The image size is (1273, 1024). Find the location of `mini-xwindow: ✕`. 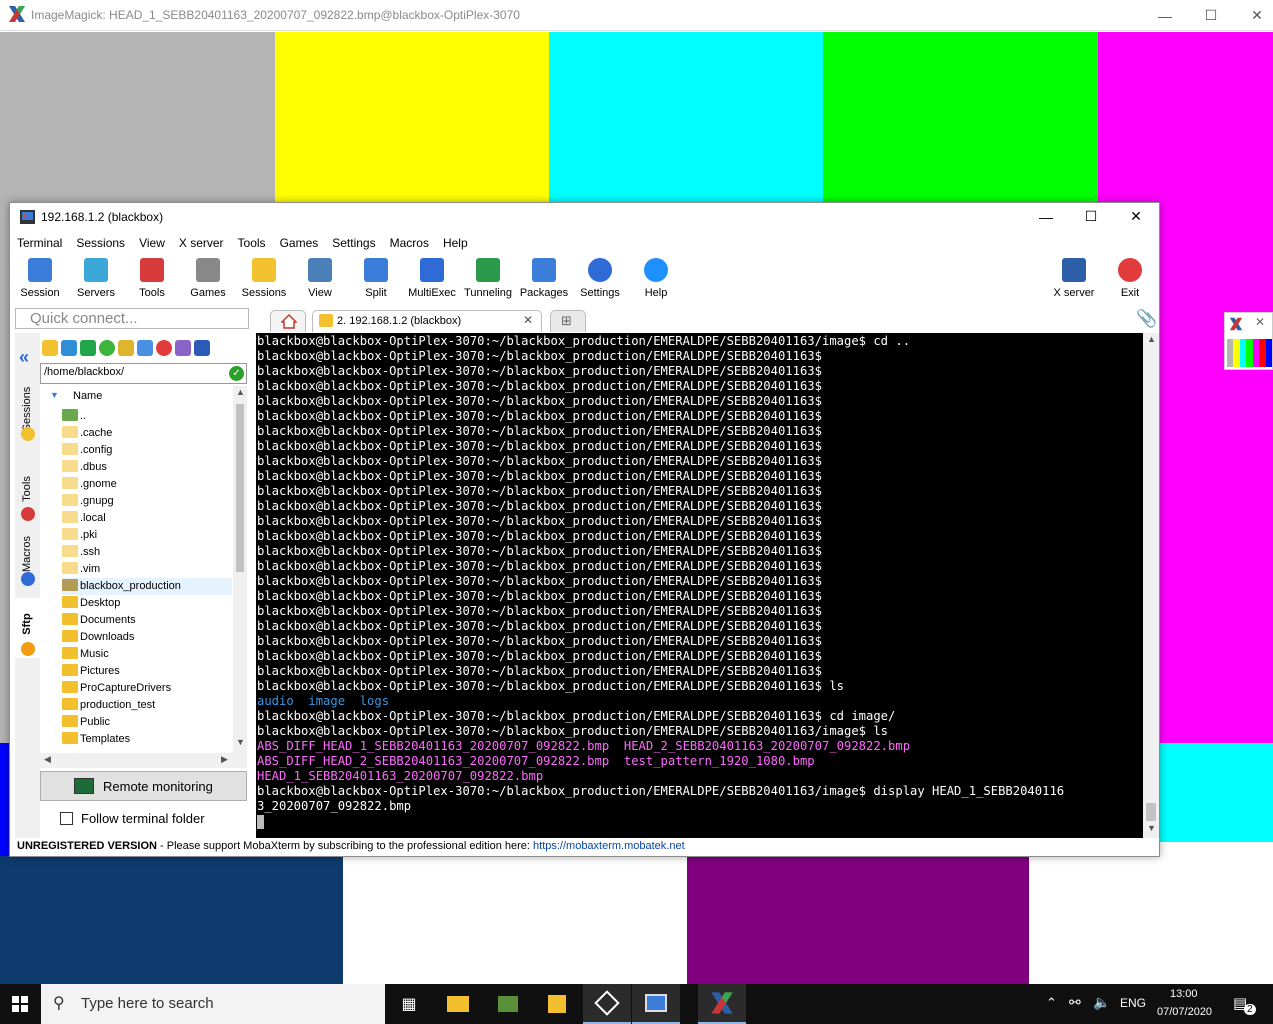

mini-xwindow: ✕ is located at coordinates (1248, 341).